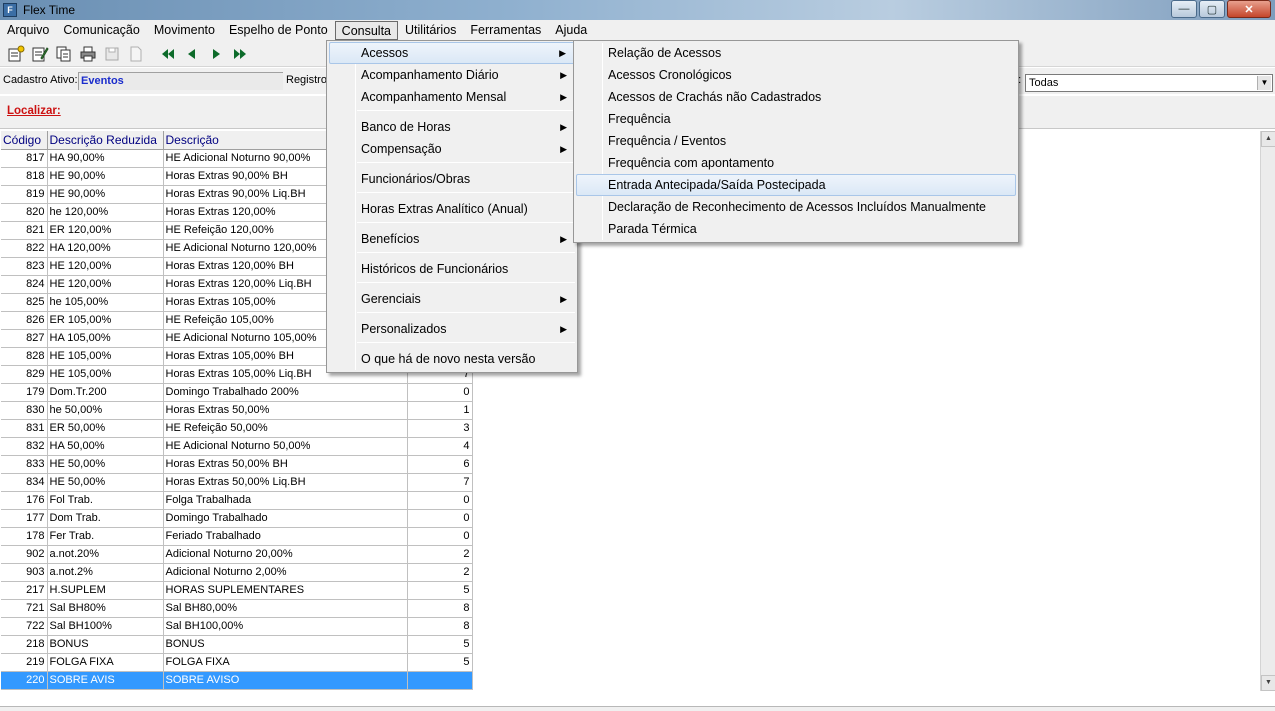  Describe the element at coordinates (24, 626) in the screenshot. I see `cell-codigo: 722` at that location.